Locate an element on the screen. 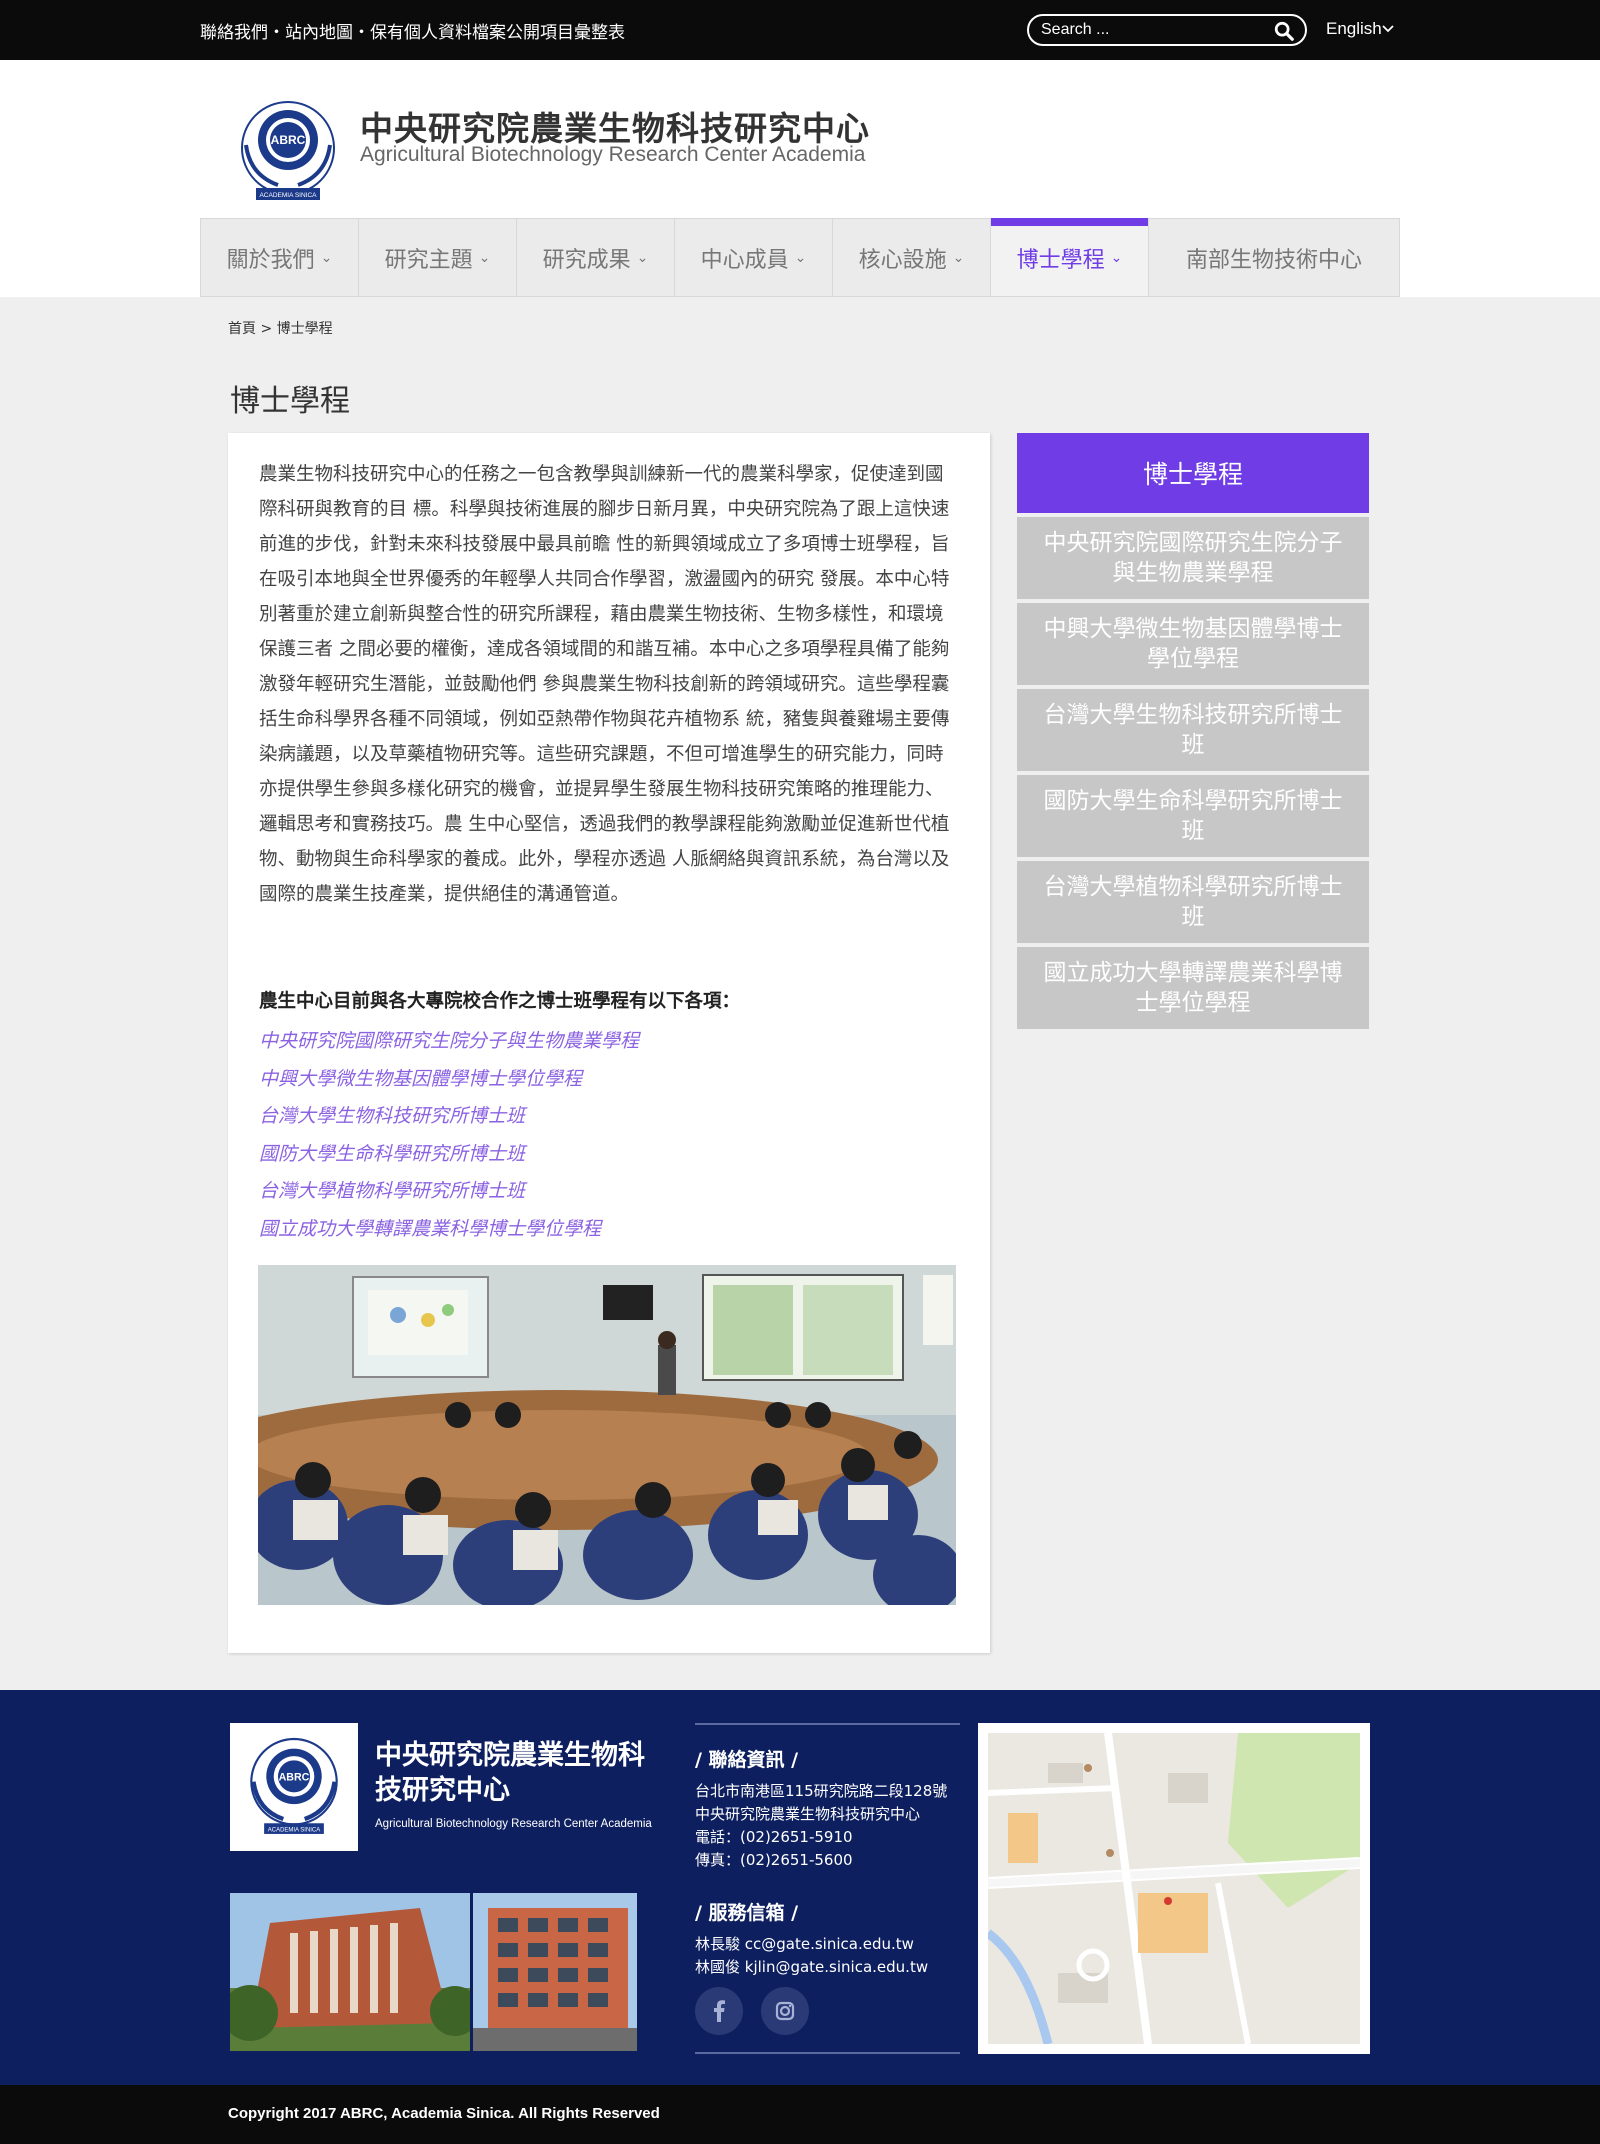 This screenshot has width=1600, height=2144. contact-heading: / 聯絡資訊 / is located at coordinates (747, 1760).